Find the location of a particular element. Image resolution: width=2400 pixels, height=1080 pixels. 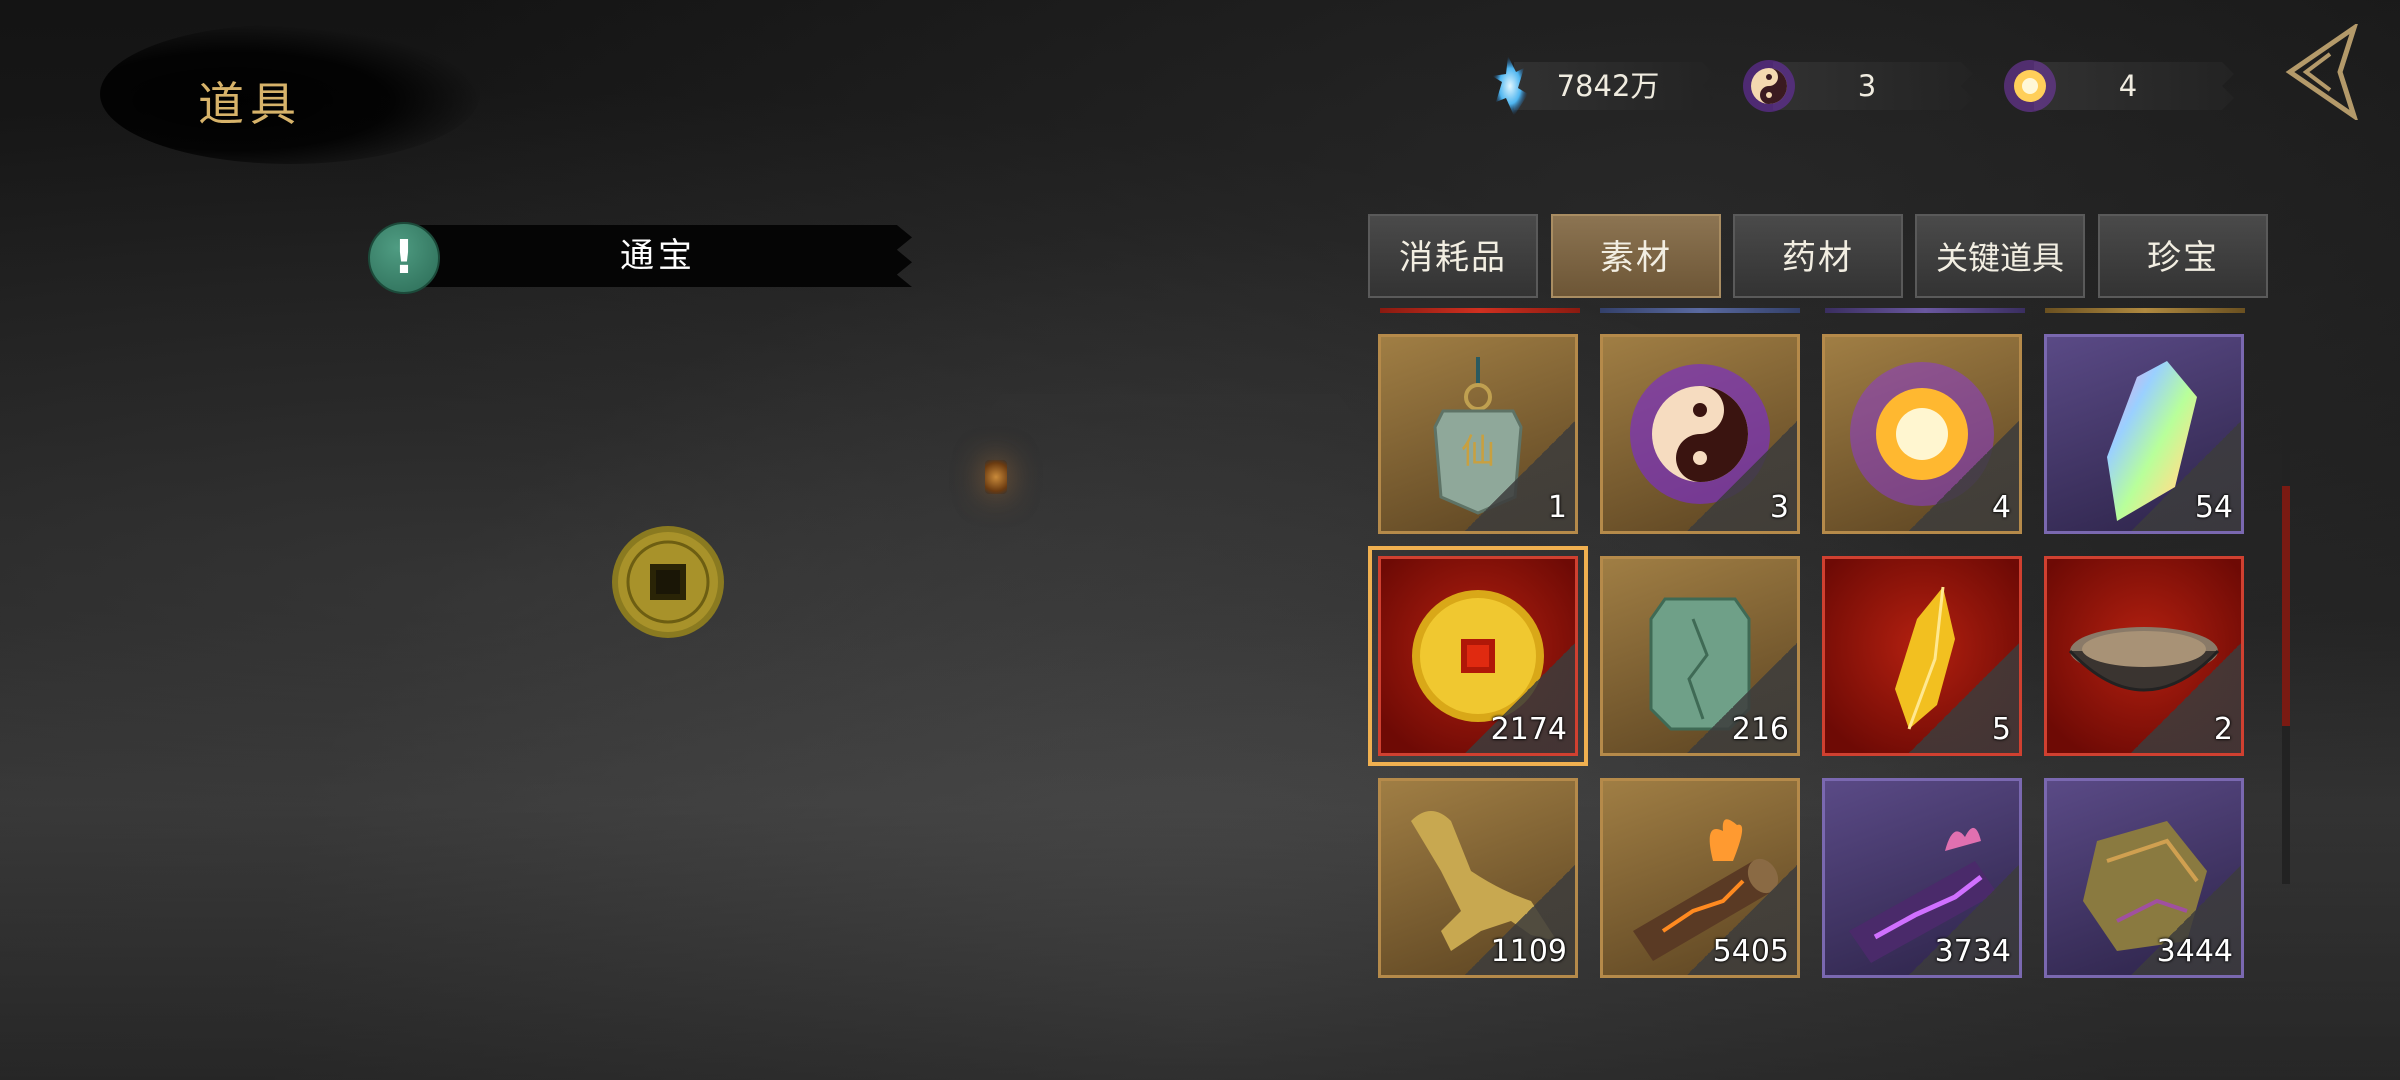

selected-item-banner: 通宝 is located at coordinates (640, 258).